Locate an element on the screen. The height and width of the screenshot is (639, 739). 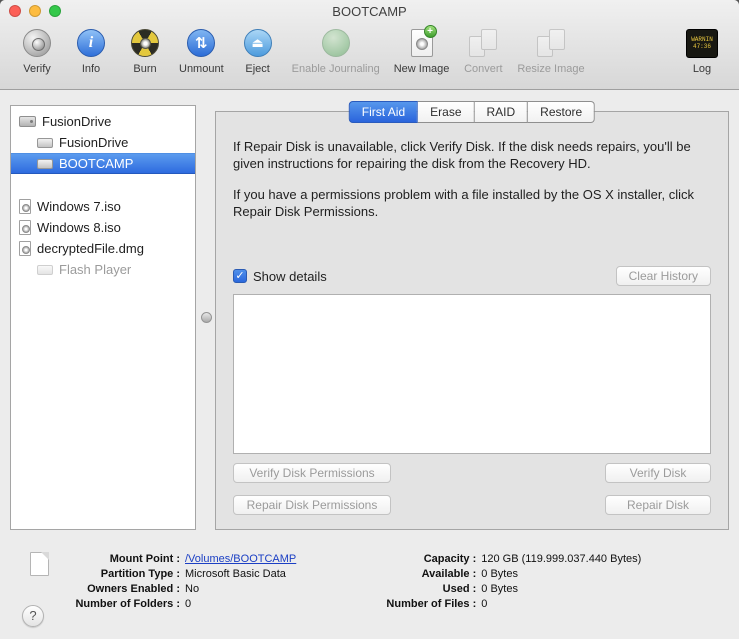
toolbar-burn-label: Burn is located at coordinates (145, 69).